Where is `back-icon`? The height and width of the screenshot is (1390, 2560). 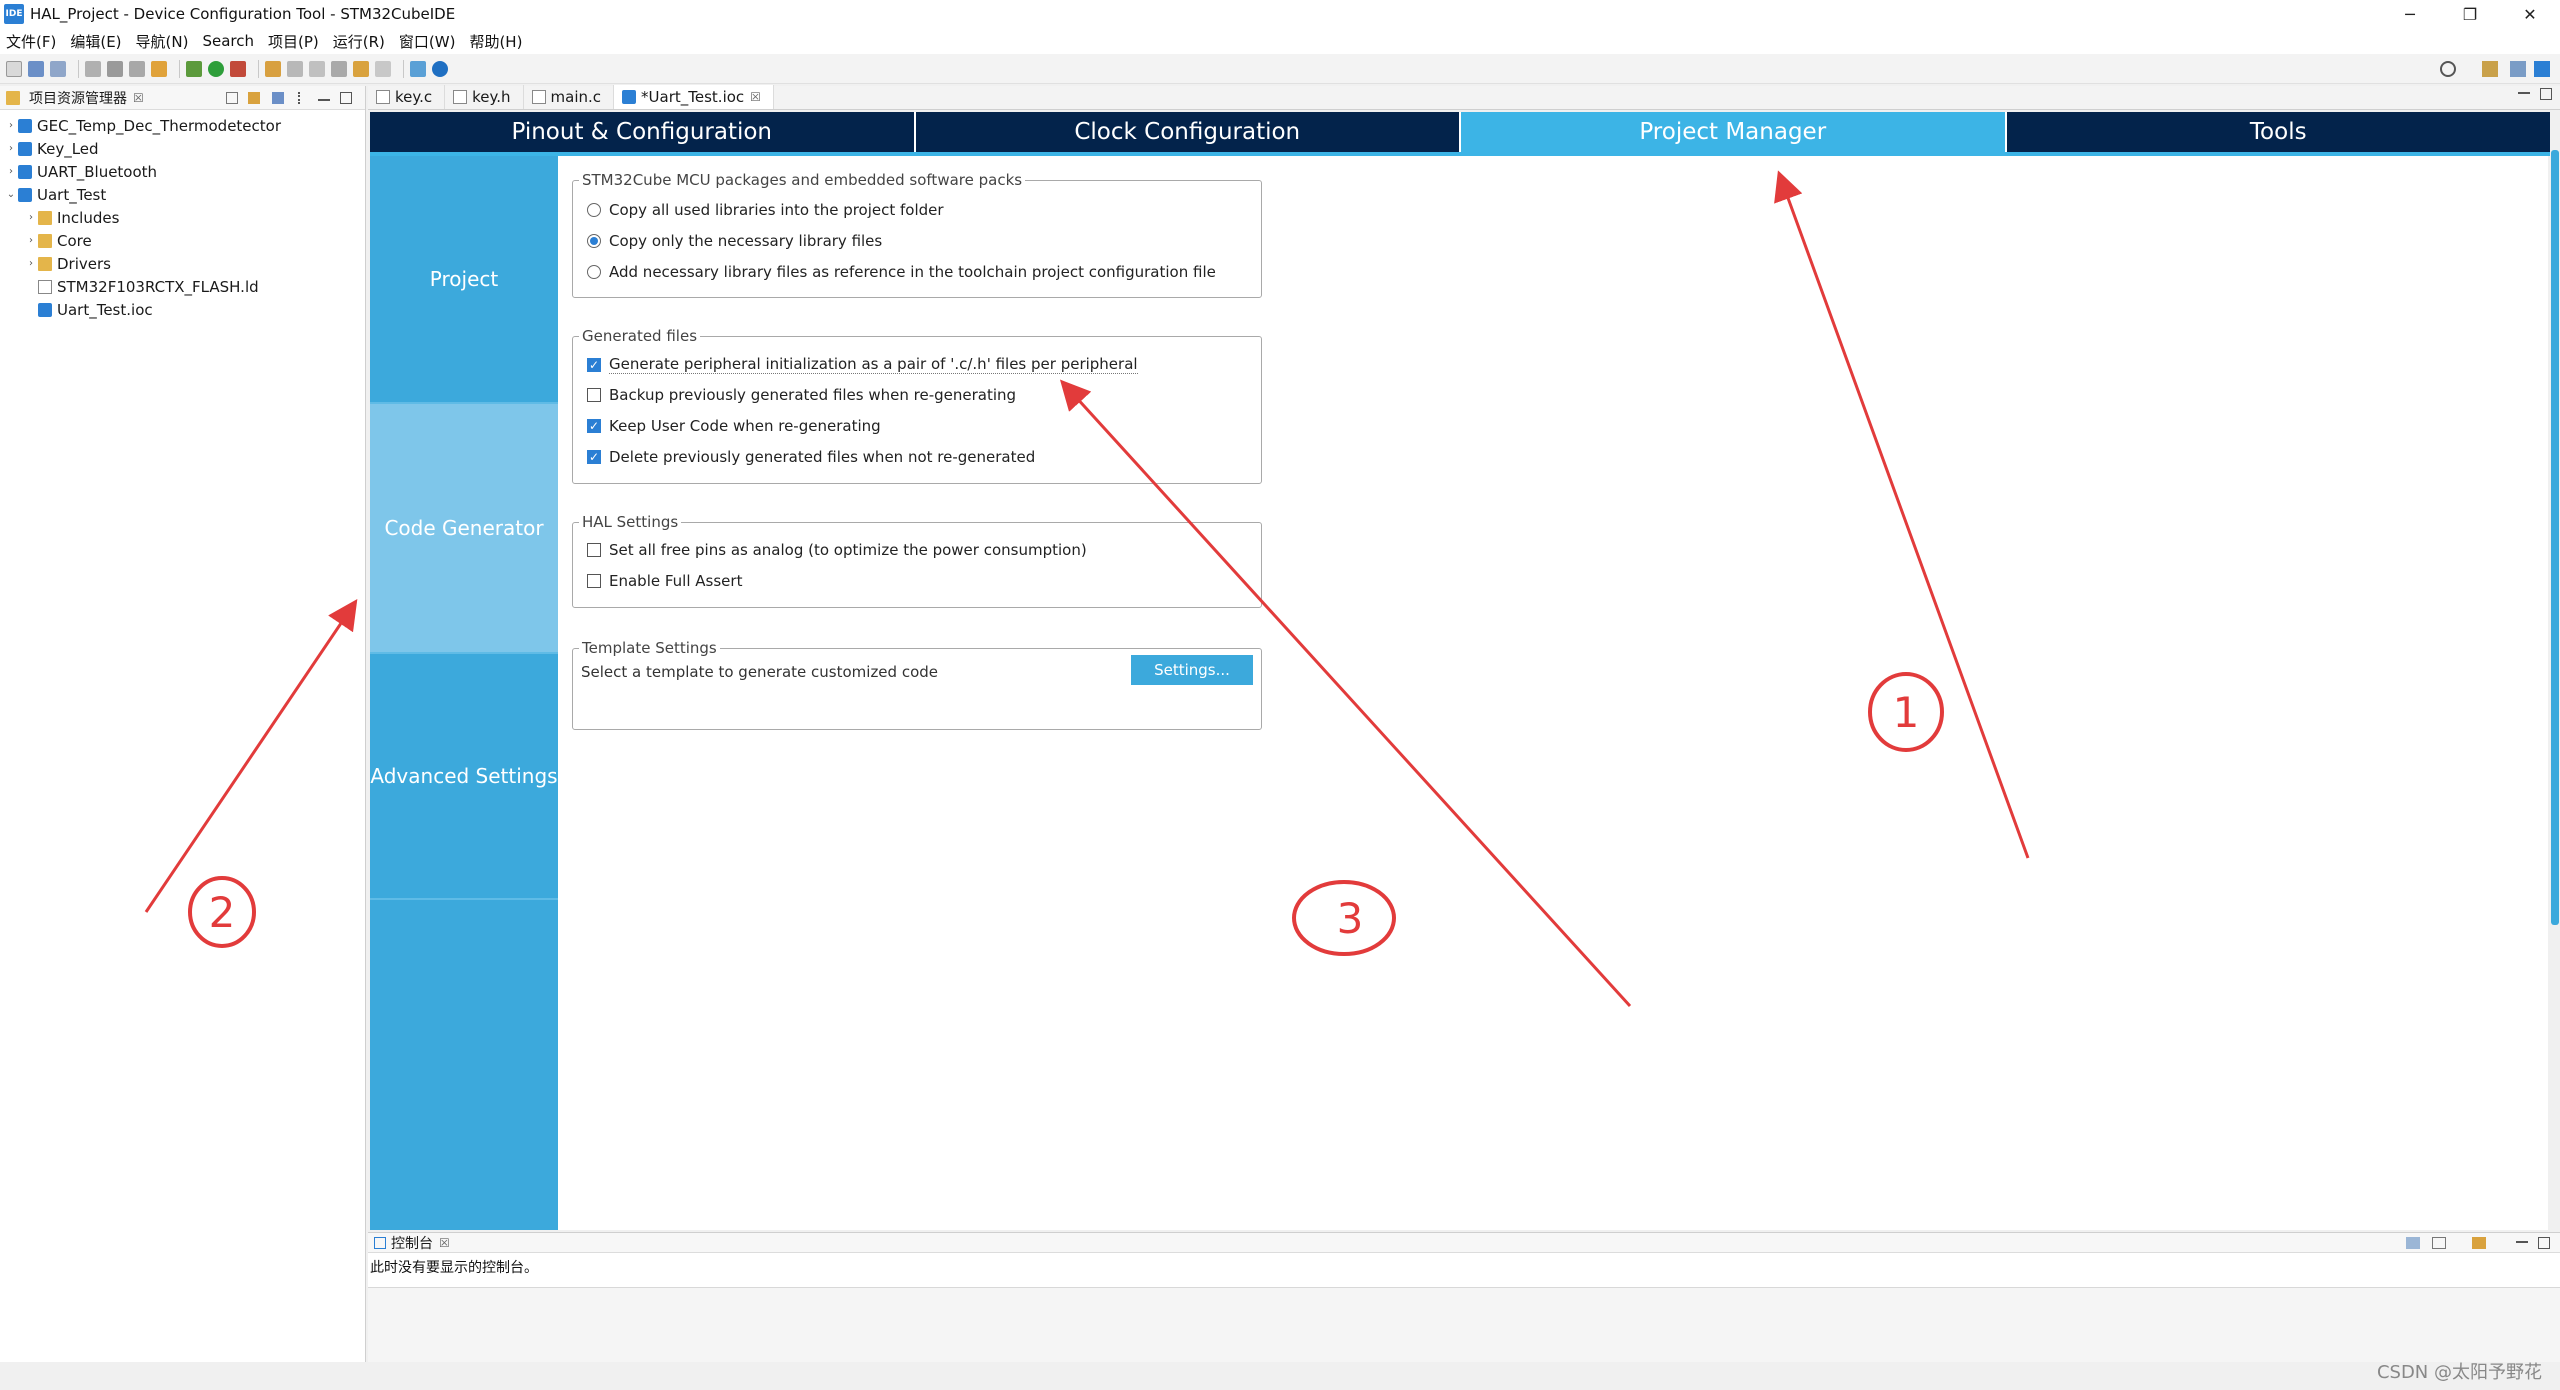
back-icon is located at coordinates (361, 68).